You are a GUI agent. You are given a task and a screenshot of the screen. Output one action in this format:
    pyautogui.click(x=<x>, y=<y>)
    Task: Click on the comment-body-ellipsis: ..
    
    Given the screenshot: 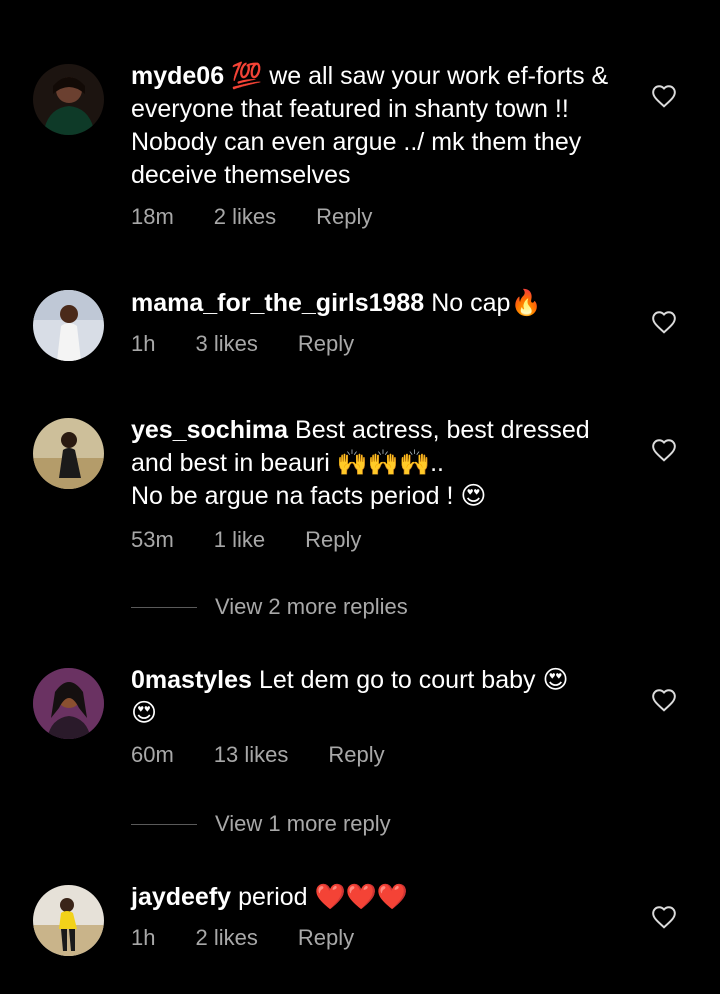 What is the action you would take?
    pyautogui.click(x=437, y=463)
    